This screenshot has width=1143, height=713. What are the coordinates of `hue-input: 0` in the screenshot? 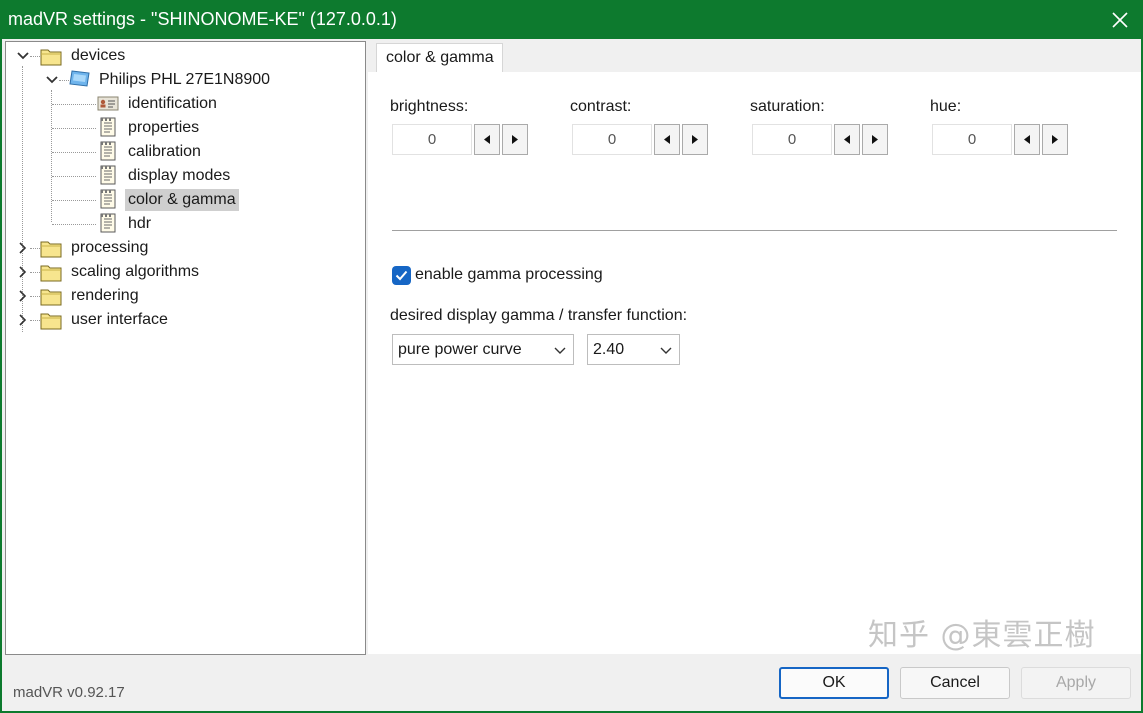 It's located at (972, 139).